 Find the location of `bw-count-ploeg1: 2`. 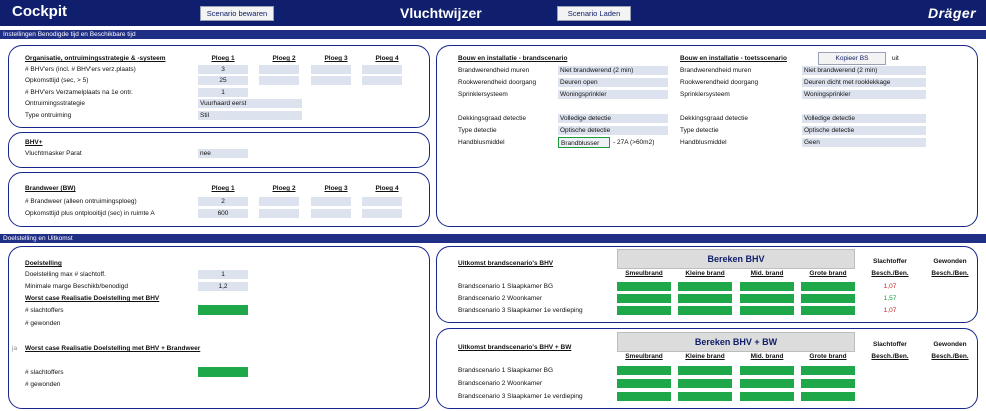

bw-count-ploeg1: 2 is located at coordinates (223, 201).